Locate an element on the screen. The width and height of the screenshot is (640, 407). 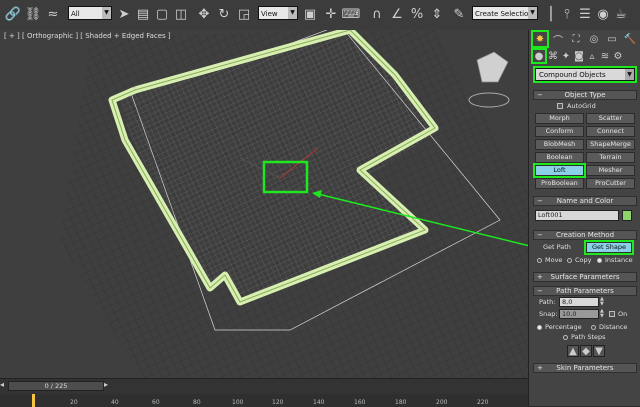
hierarchy-tab-icon: ⛶ is located at coordinates (576, 39).